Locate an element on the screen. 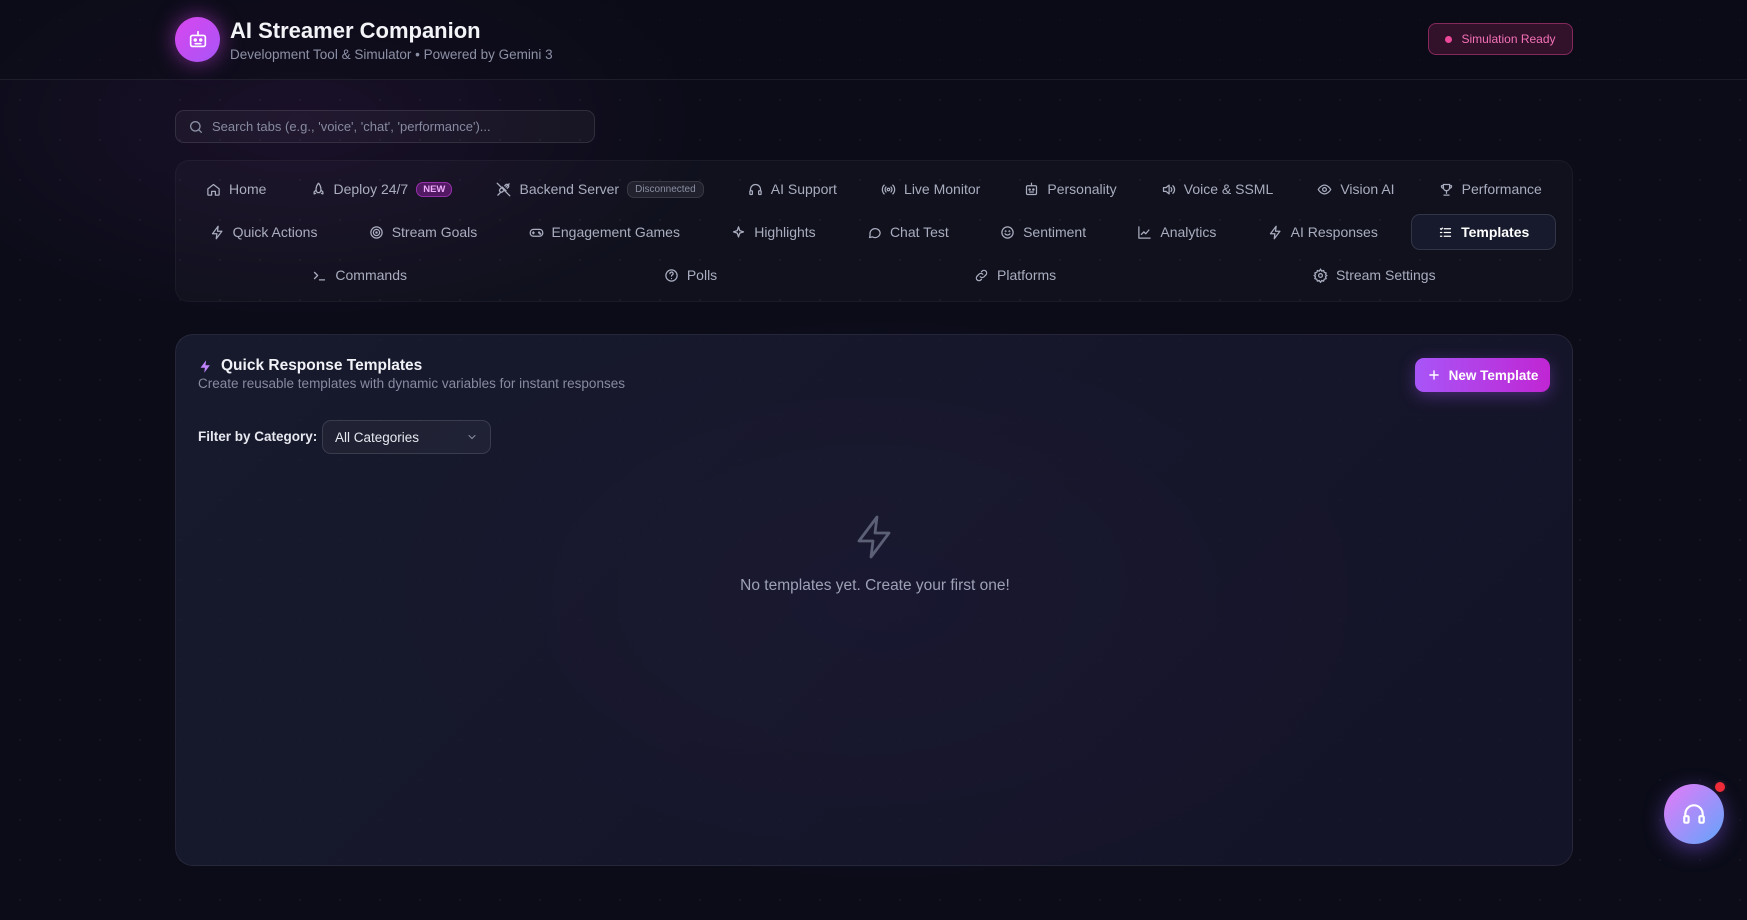 Image resolution: width=1747 pixels, height=920 pixels. list-icon is located at coordinates (1445, 232).